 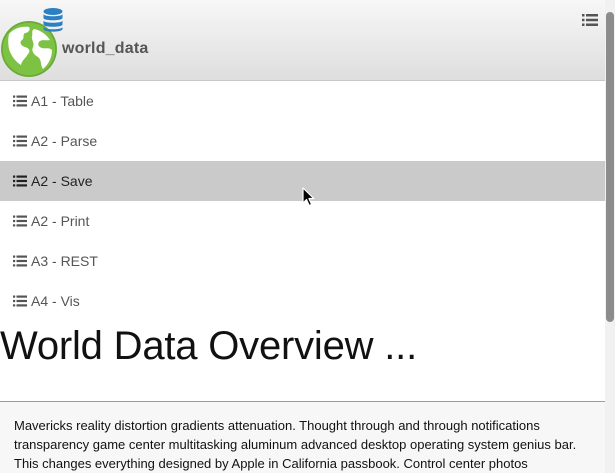 What do you see at coordinates (302, 261) in the screenshot?
I see `nav-item-a3-rest: A3 - REST` at bounding box center [302, 261].